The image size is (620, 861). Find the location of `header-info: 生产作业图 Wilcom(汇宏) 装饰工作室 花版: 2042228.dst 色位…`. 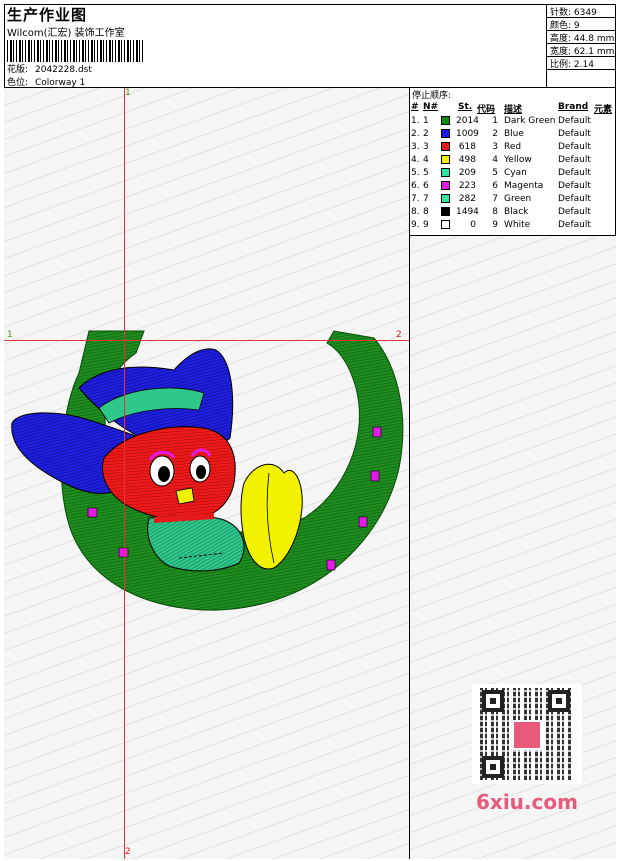

header-info: 生产作业图 Wilcom(汇宏) 装饰工作室 花版: 2042228.dst 色位… is located at coordinates (275, 46).